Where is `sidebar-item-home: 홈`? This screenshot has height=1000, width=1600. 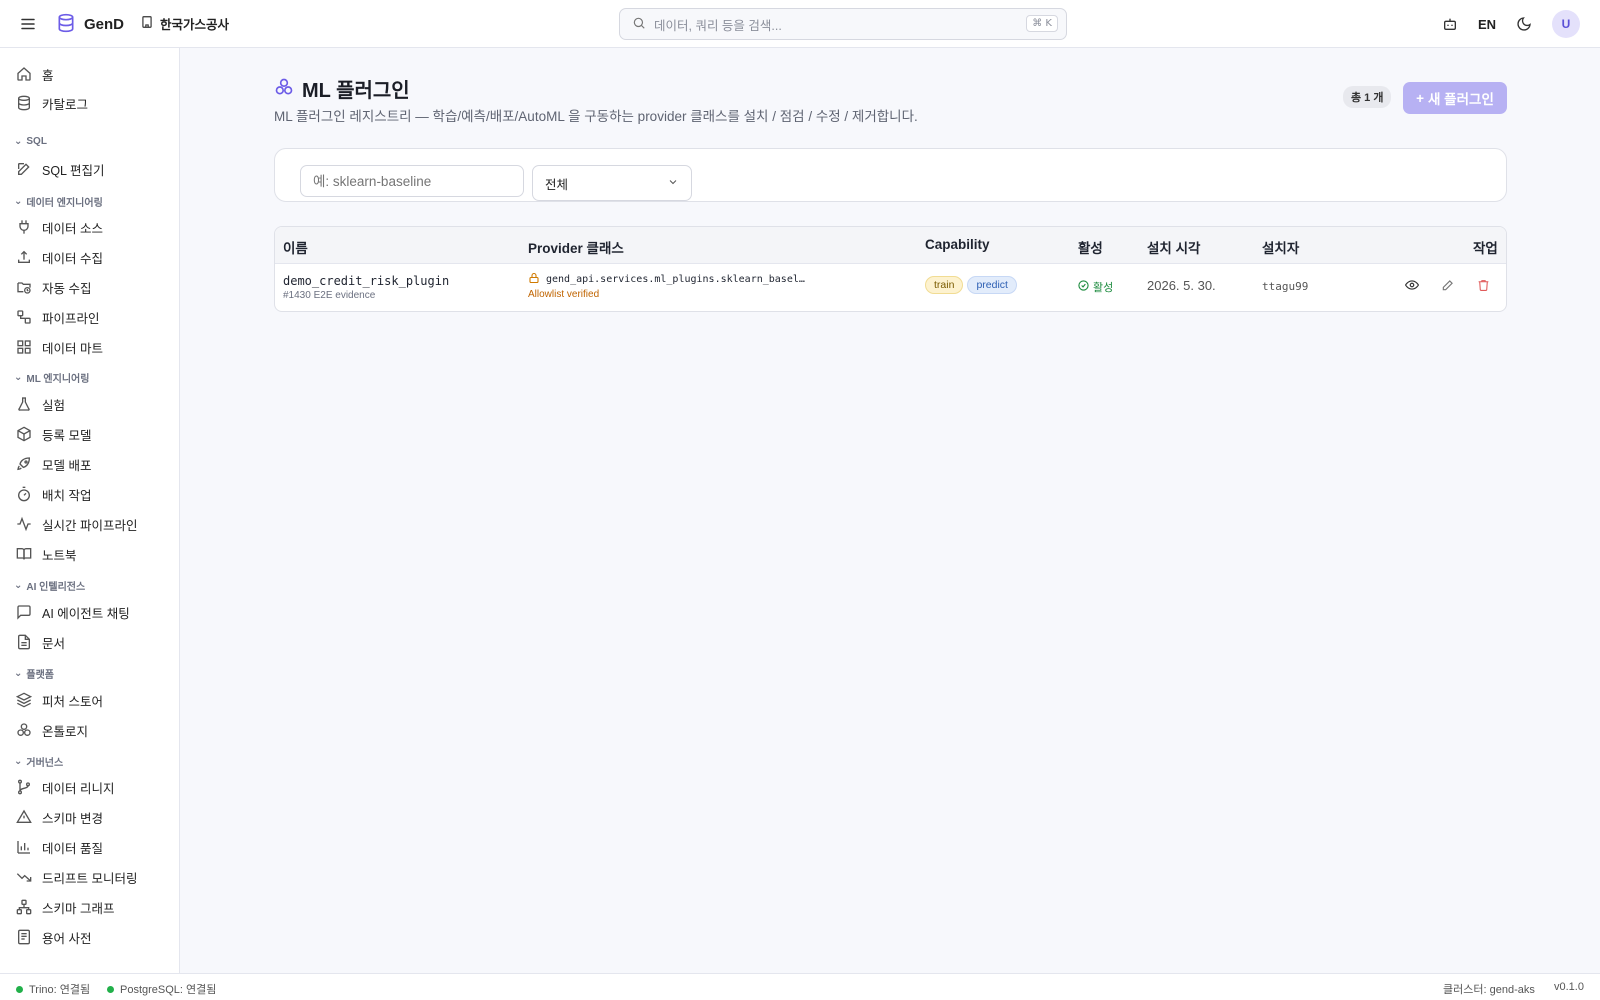 sidebar-item-home: 홈 is located at coordinates (35, 74).